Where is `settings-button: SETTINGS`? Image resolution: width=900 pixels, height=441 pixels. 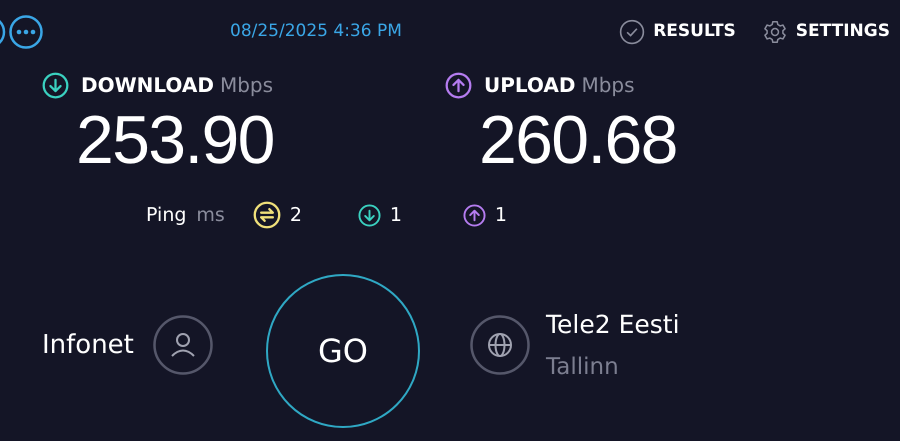
settings-button: SETTINGS is located at coordinates (826, 32).